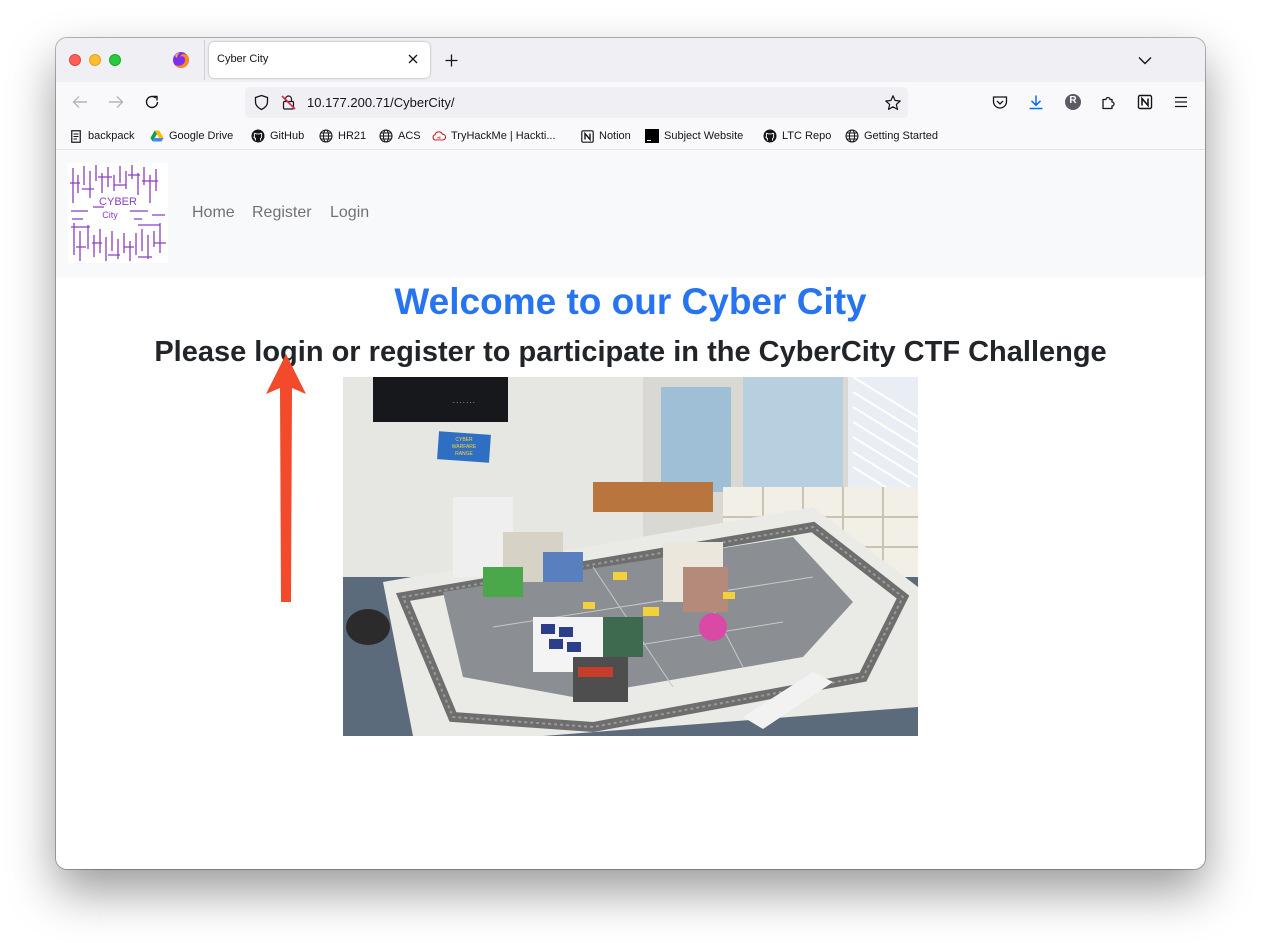 This screenshot has width=1261, height=943. Describe the element at coordinates (652, 136) in the screenshot. I see `terminal-icon` at that location.